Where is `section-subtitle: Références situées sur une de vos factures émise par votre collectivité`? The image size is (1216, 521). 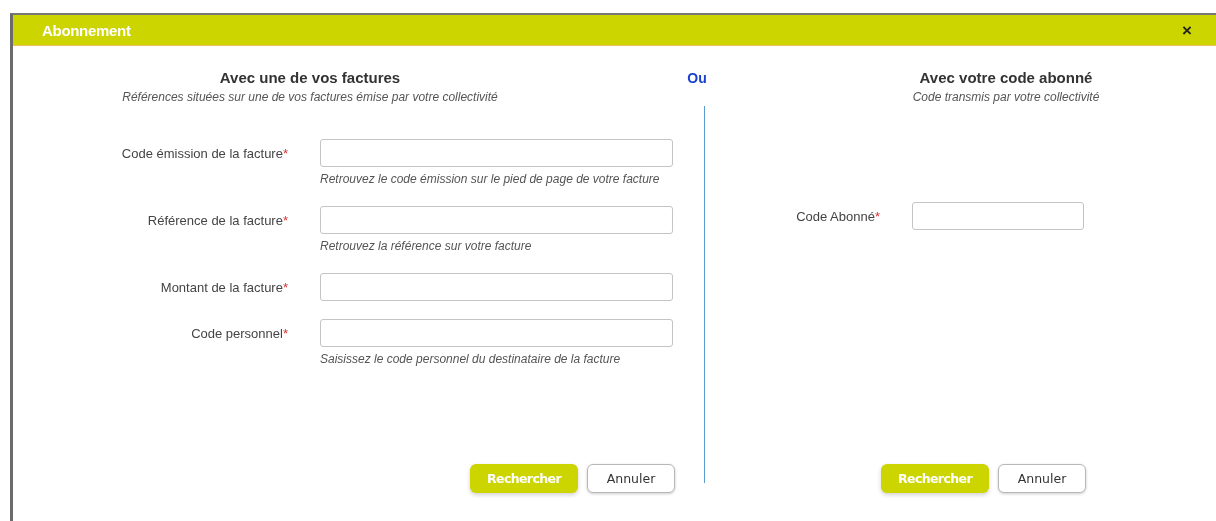
section-subtitle: Références situées sur une de vos factures émise par votre collectivité is located at coordinates (310, 97).